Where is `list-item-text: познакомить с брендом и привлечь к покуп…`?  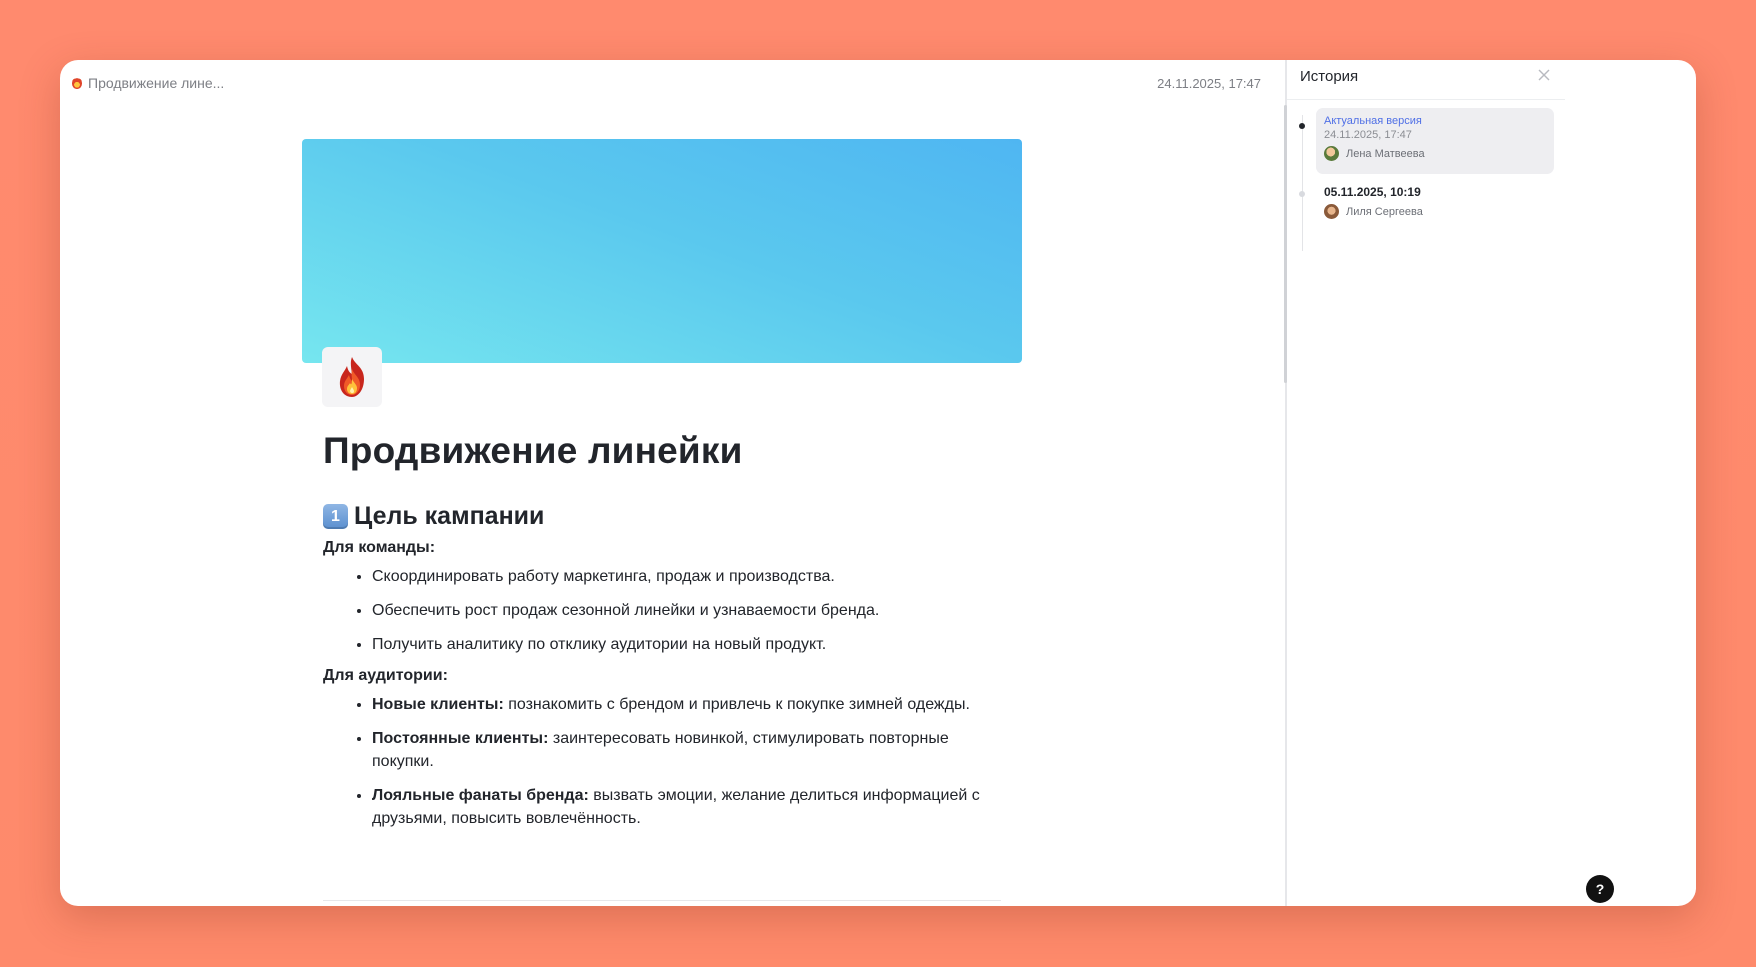
list-item-text: познакомить с брендом и привлечь к покуп… is located at coordinates (736, 704).